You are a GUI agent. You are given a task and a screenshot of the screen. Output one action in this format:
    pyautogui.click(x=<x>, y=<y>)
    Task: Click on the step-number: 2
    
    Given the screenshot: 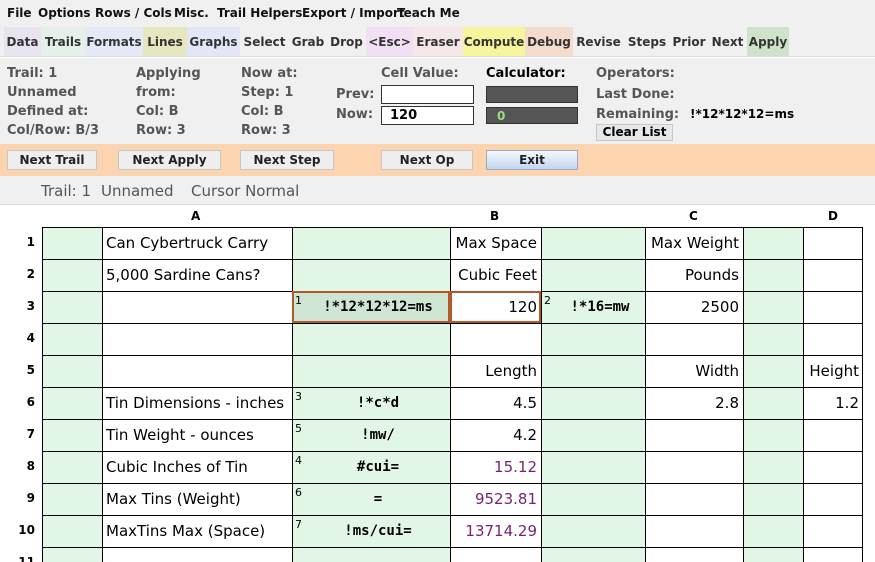 What is the action you would take?
    pyautogui.click(x=547, y=300)
    